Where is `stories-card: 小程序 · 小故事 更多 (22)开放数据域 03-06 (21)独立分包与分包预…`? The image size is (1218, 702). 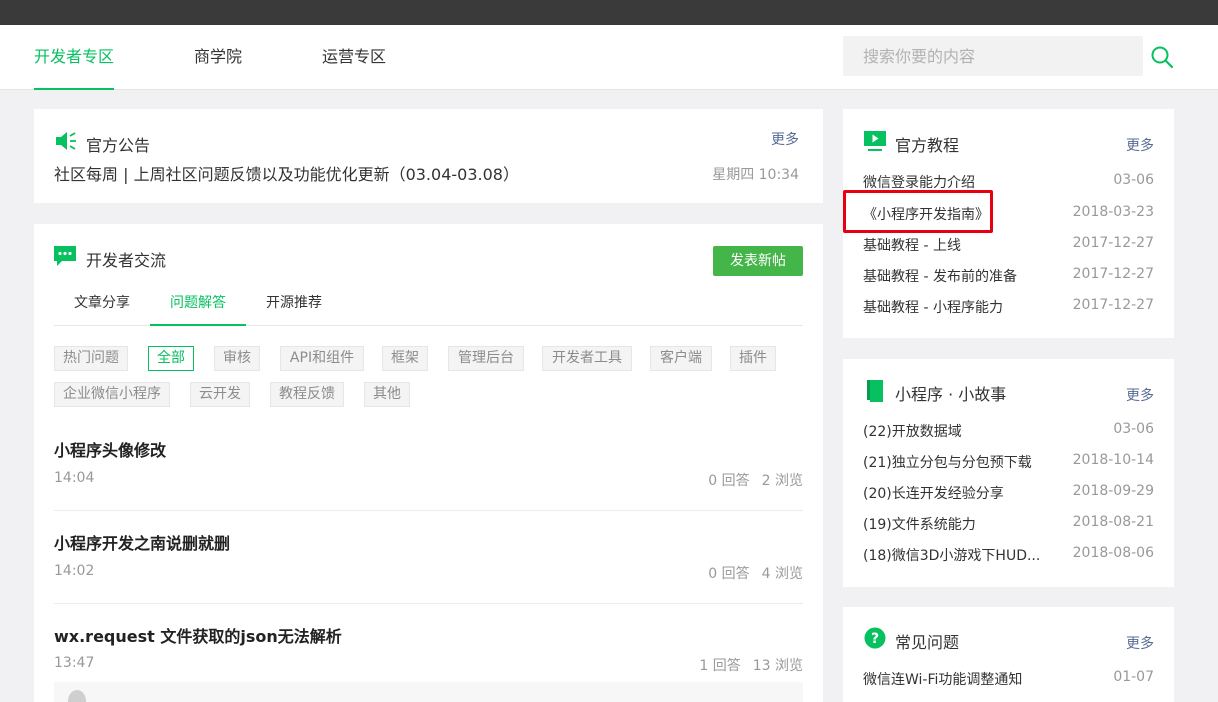
stories-card: 小程序 · 小故事 更多 (22)开放数据域 03-06 (21)独立分包与分包预… is located at coordinates (1008, 473).